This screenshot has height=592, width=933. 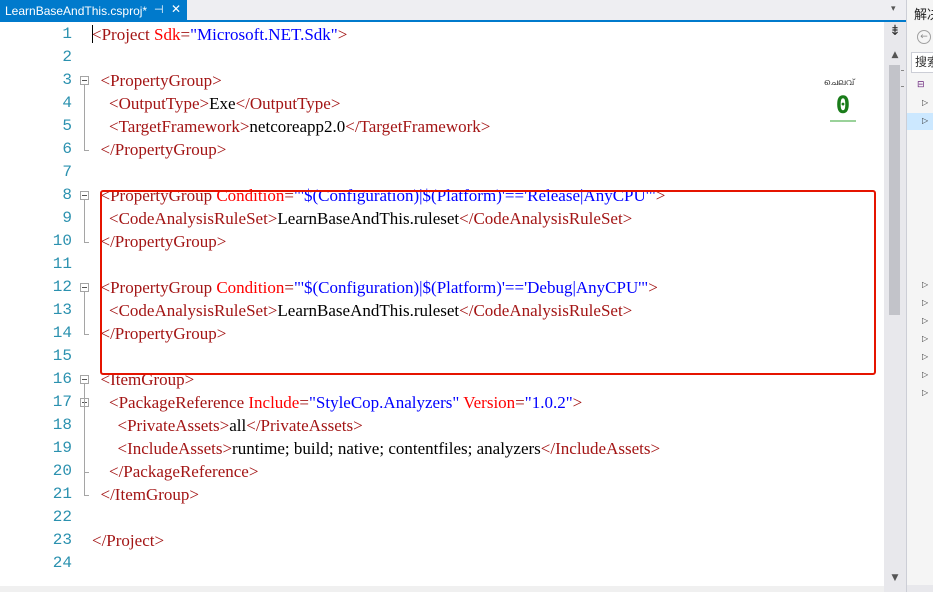 What do you see at coordinates (92, 34) in the screenshot?
I see `text-cursor` at bounding box center [92, 34].